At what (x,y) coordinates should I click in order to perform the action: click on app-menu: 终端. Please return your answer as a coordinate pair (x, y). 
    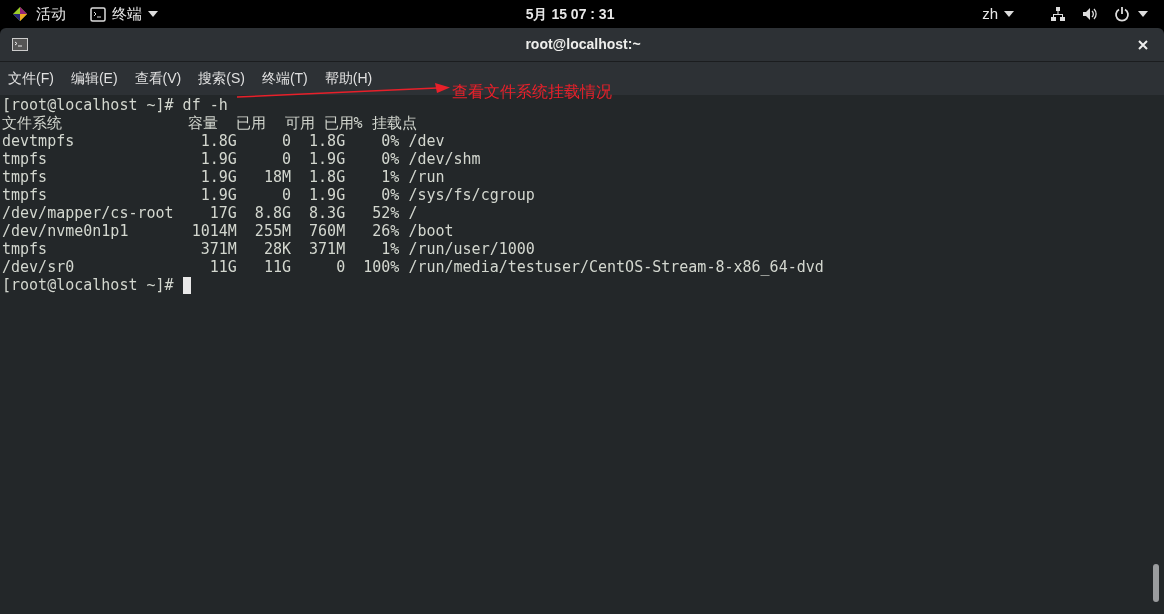
    Looking at the image, I should click on (124, 14).